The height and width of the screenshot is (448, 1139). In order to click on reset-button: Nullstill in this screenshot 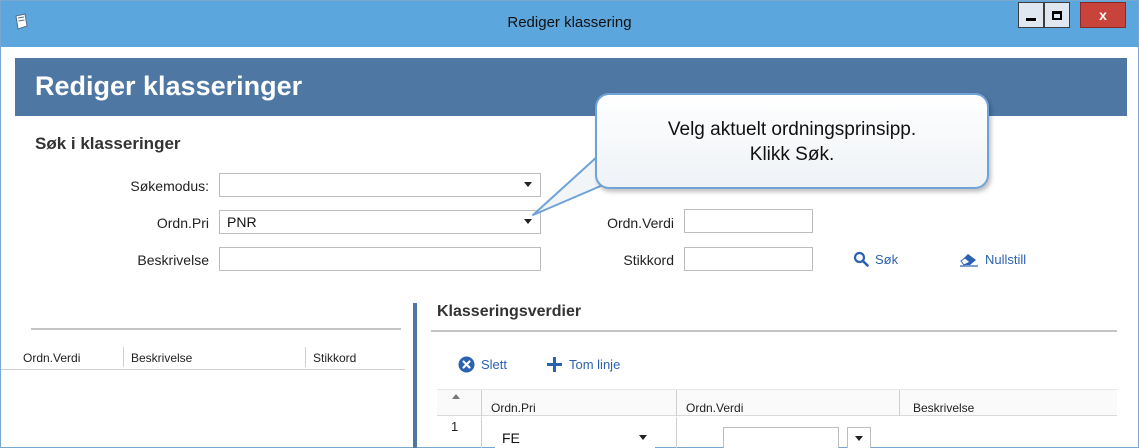, I will do `click(992, 259)`.